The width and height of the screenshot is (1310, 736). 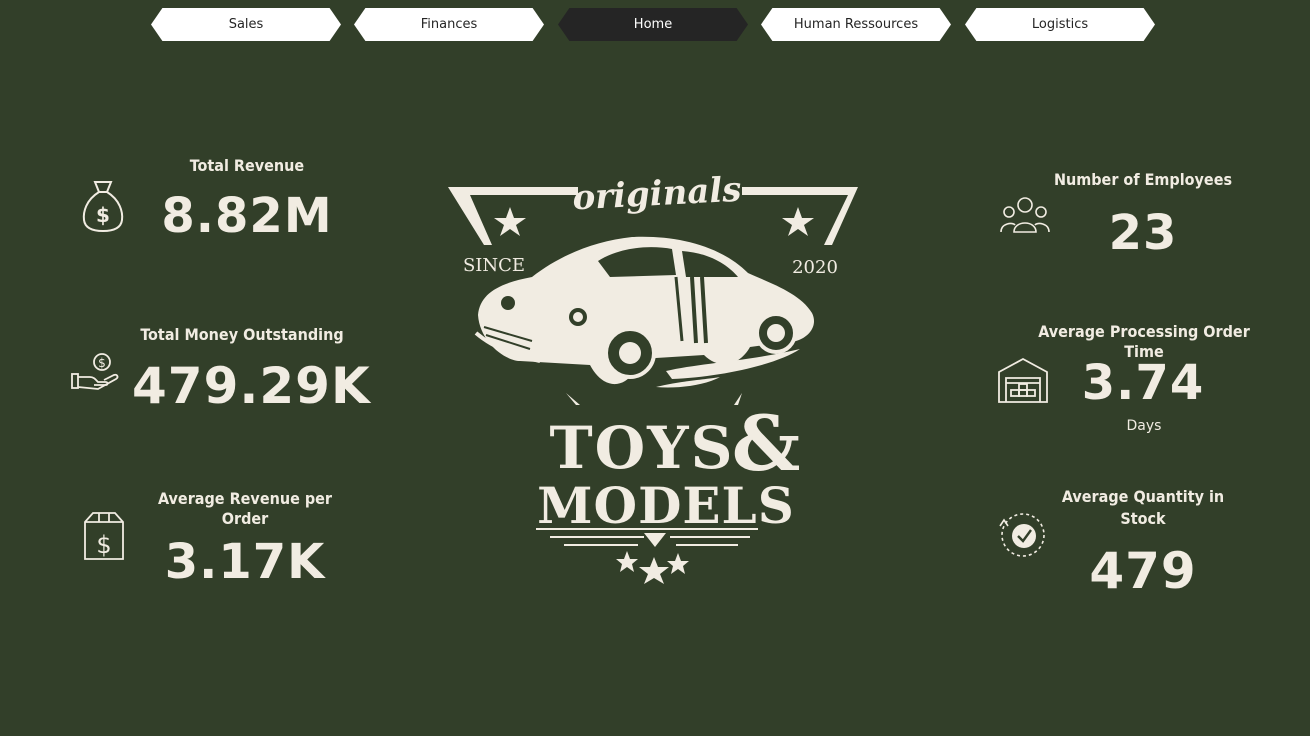 I want to click on tab-home: Home, so click(x=653, y=24).